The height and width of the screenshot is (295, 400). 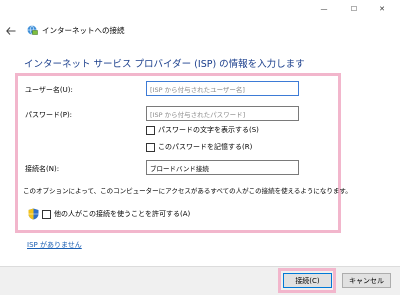 What do you see at coordinates (222, 113) in the screenshot?
I see `password-input: [ISP から付与されたパスワード]` at bounding box center [222, 113].